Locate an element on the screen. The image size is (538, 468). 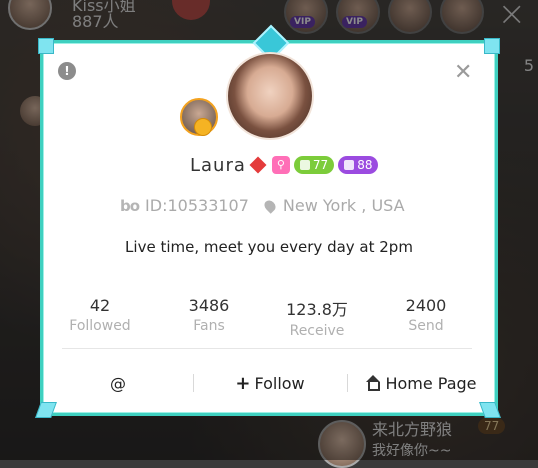
id-location-row: bo ID:10533107 New York , USA is located at coordinates (262, 205).